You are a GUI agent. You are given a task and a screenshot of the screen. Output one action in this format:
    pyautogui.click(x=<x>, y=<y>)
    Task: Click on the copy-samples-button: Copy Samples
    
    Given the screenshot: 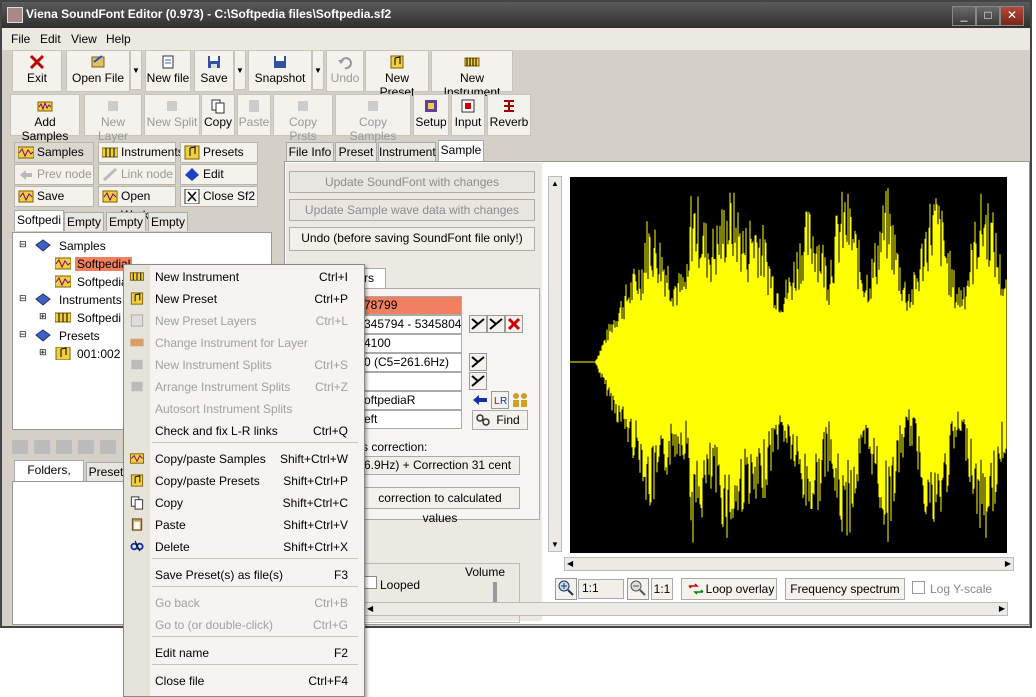 What is the action you would take?
    pyautogui.click(x=373, y=118)
    